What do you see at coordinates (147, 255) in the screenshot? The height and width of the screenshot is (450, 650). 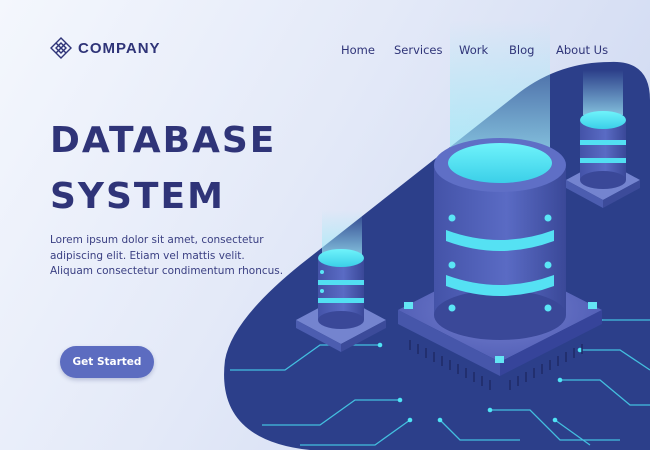 I see `description-line: adipiscing elit. Etiam vel mattis velit.` at bounding box center [147, 255].